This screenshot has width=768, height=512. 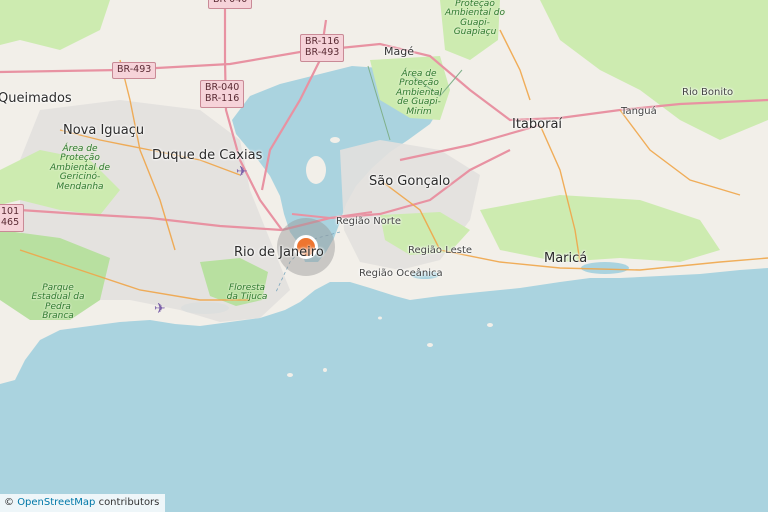 I want to click on label-mage: Magé, so click(x=399, y=51).